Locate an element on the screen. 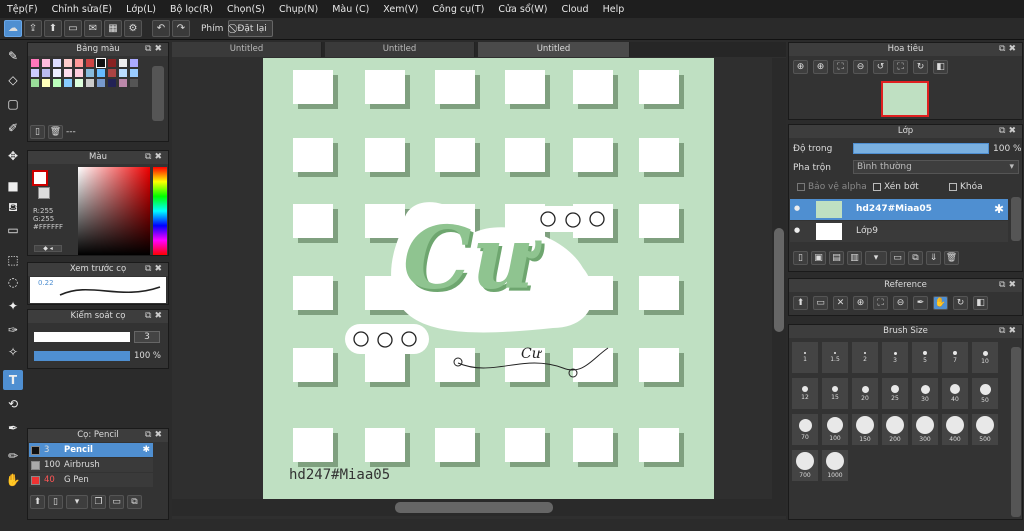 The image size is (1024, 531). new-layer-icon: ▯ is located at coordinates (800, 258).